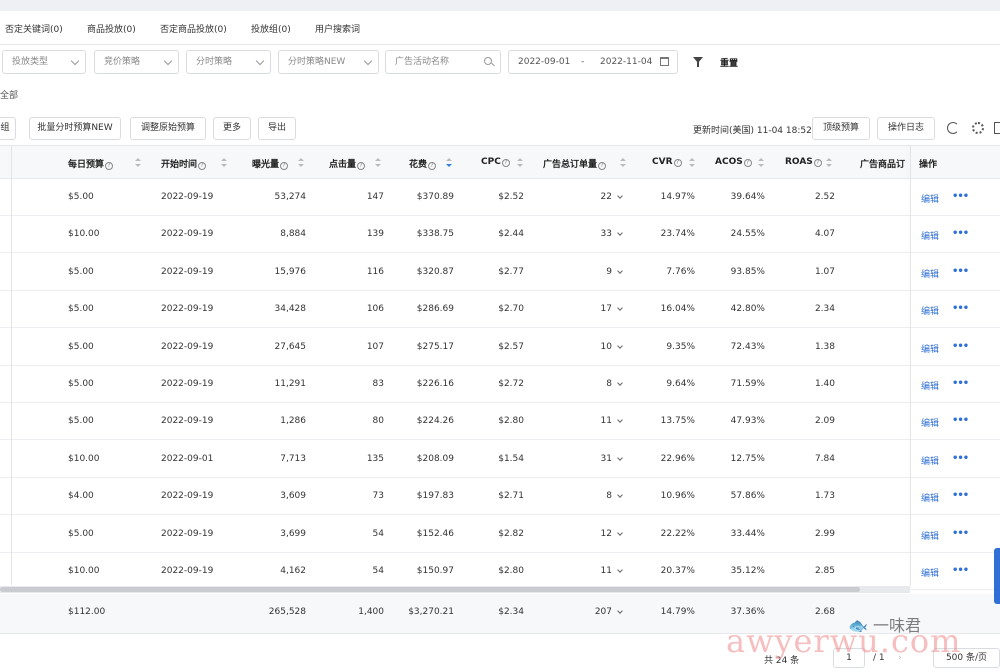  I want to click on refresh-icon, so click(953, 128).